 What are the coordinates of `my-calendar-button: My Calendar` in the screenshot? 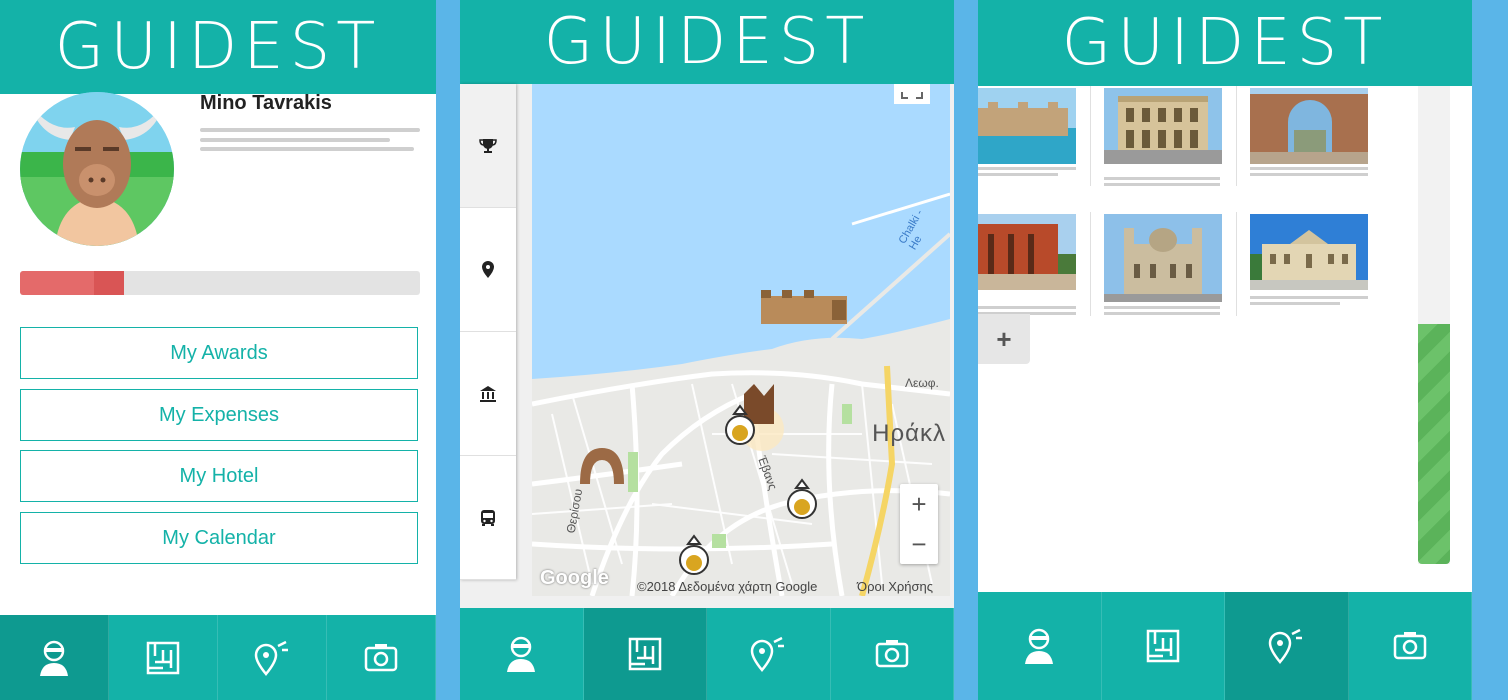 It's located at (219, 538).